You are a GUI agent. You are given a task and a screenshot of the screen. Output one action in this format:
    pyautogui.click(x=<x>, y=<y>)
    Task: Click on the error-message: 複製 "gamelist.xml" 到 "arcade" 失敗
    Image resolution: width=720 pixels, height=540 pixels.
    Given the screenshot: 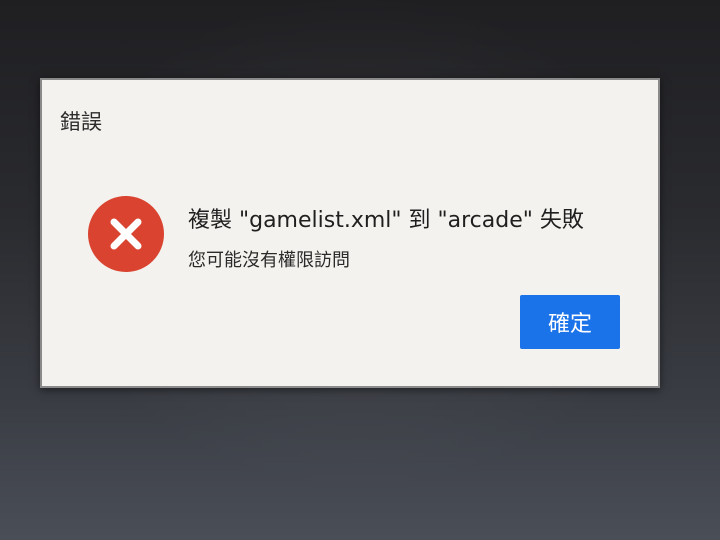 What is the action you would take?
    pyautogui.click(x=386, y=220)
    